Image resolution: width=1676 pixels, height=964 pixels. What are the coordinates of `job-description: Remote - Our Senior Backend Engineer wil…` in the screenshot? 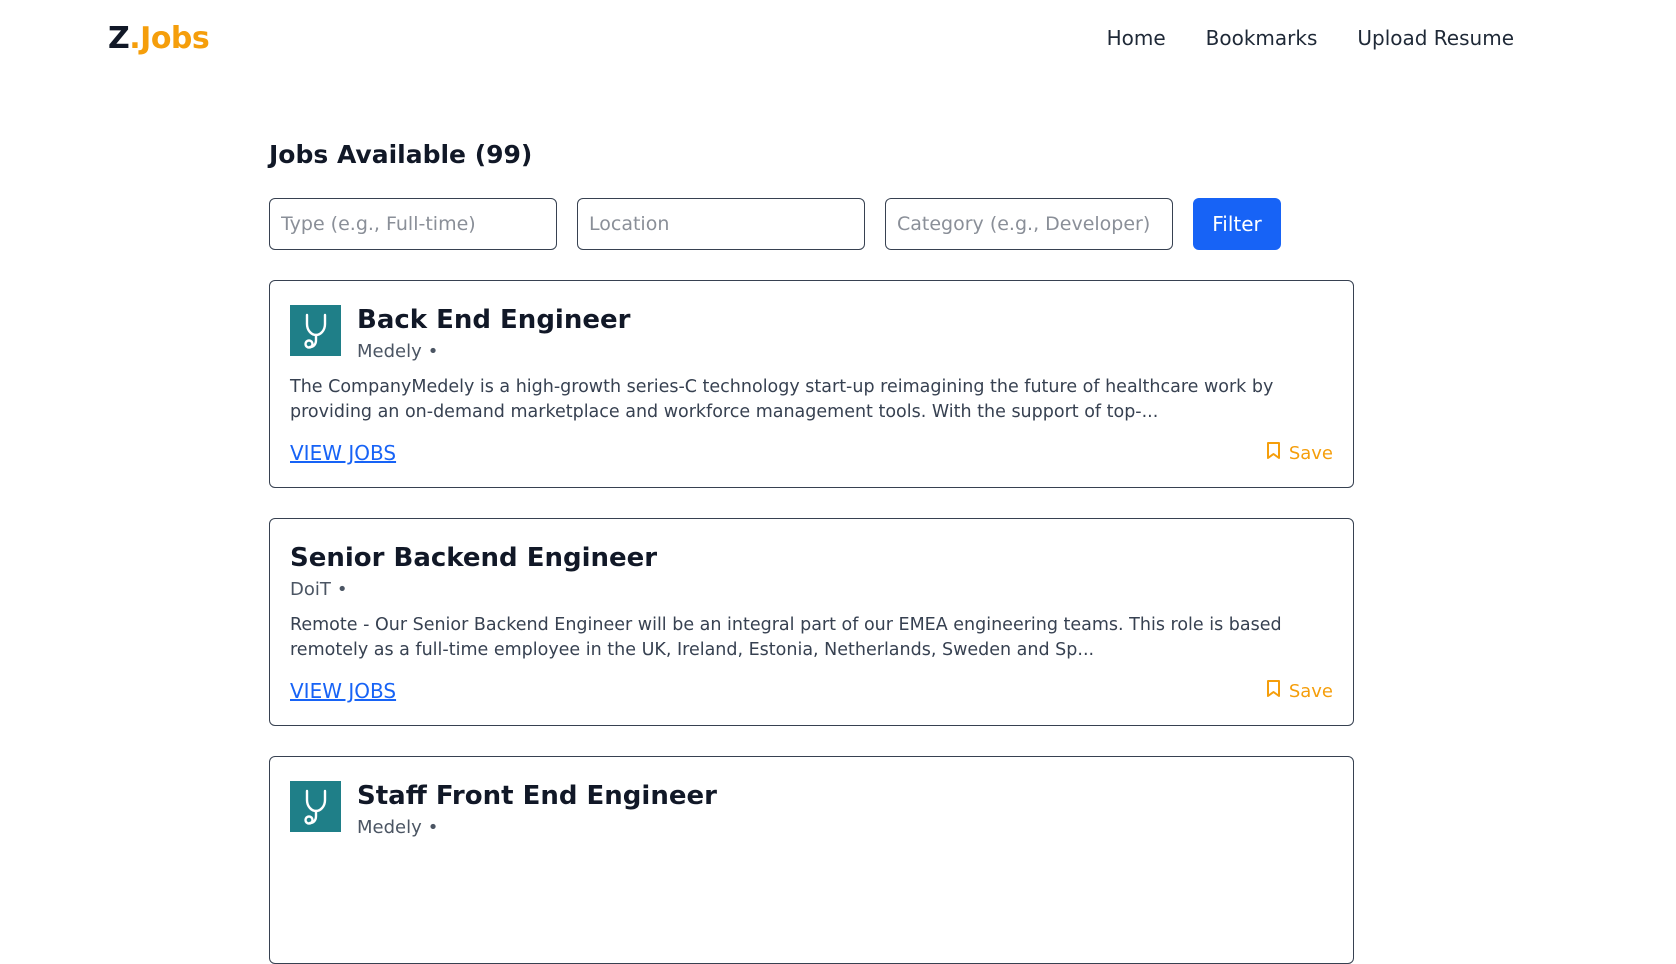 It's located at (786, 637).